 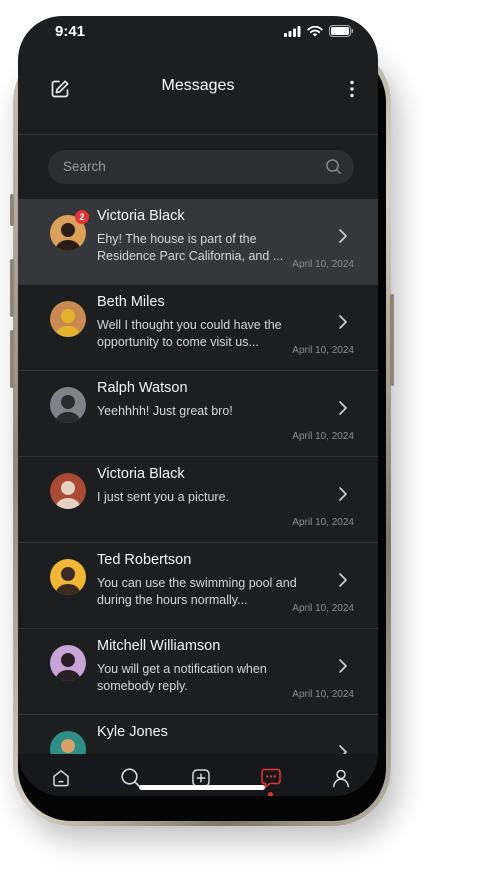 What do you see at coordinates (144, 560) in the screenshot?
I see `contact-name: Ted Robertson` at bounding box center [144, 560].